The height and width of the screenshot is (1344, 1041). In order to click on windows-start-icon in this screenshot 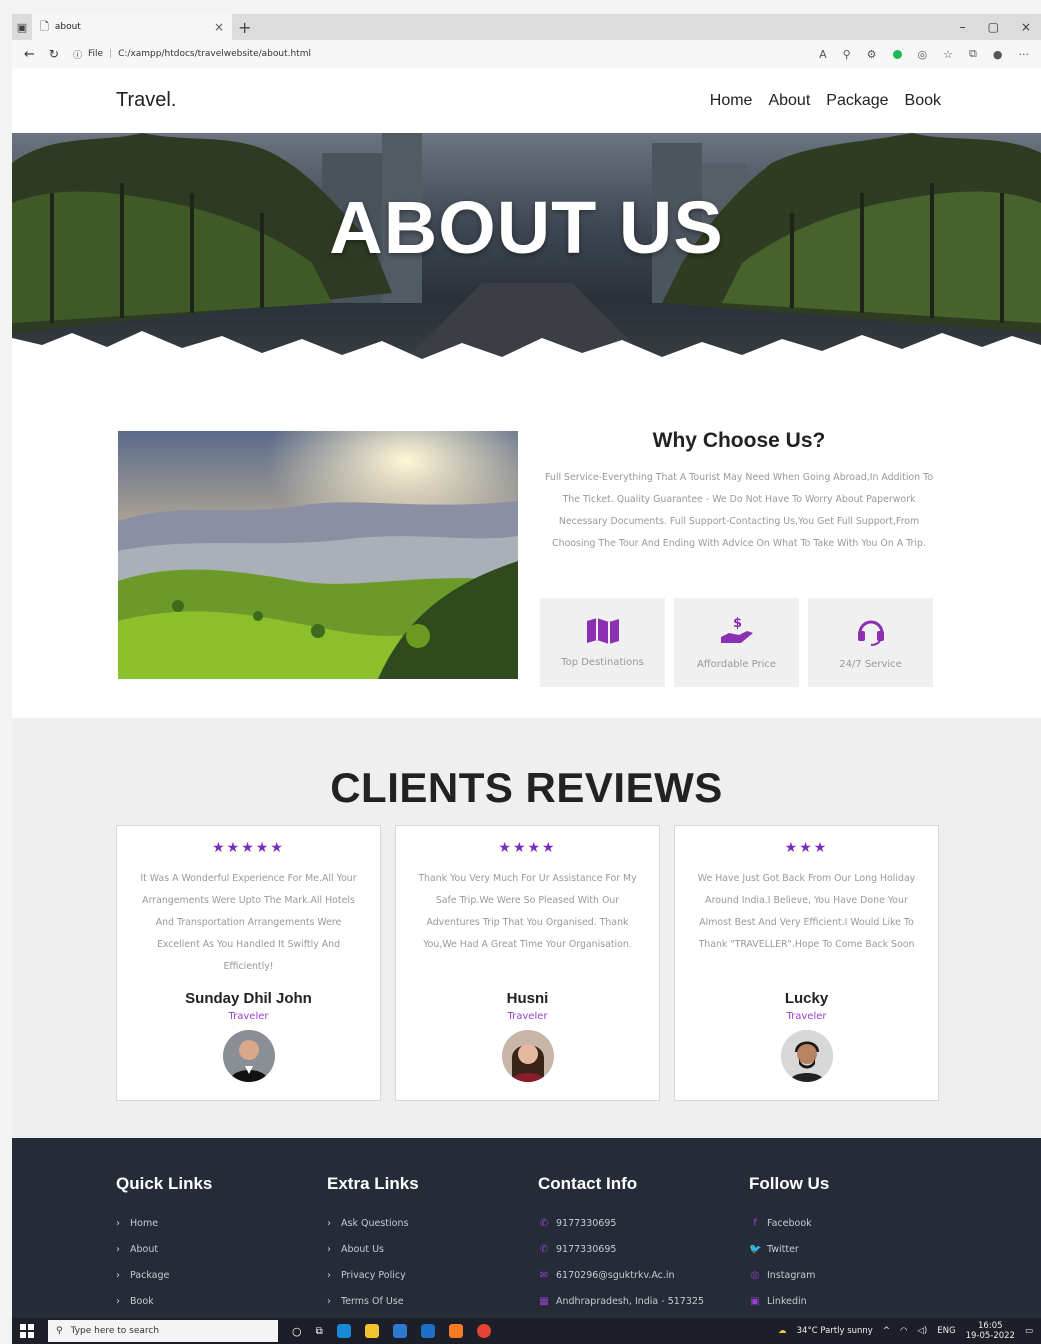, I will do `click(27, 1331)`.